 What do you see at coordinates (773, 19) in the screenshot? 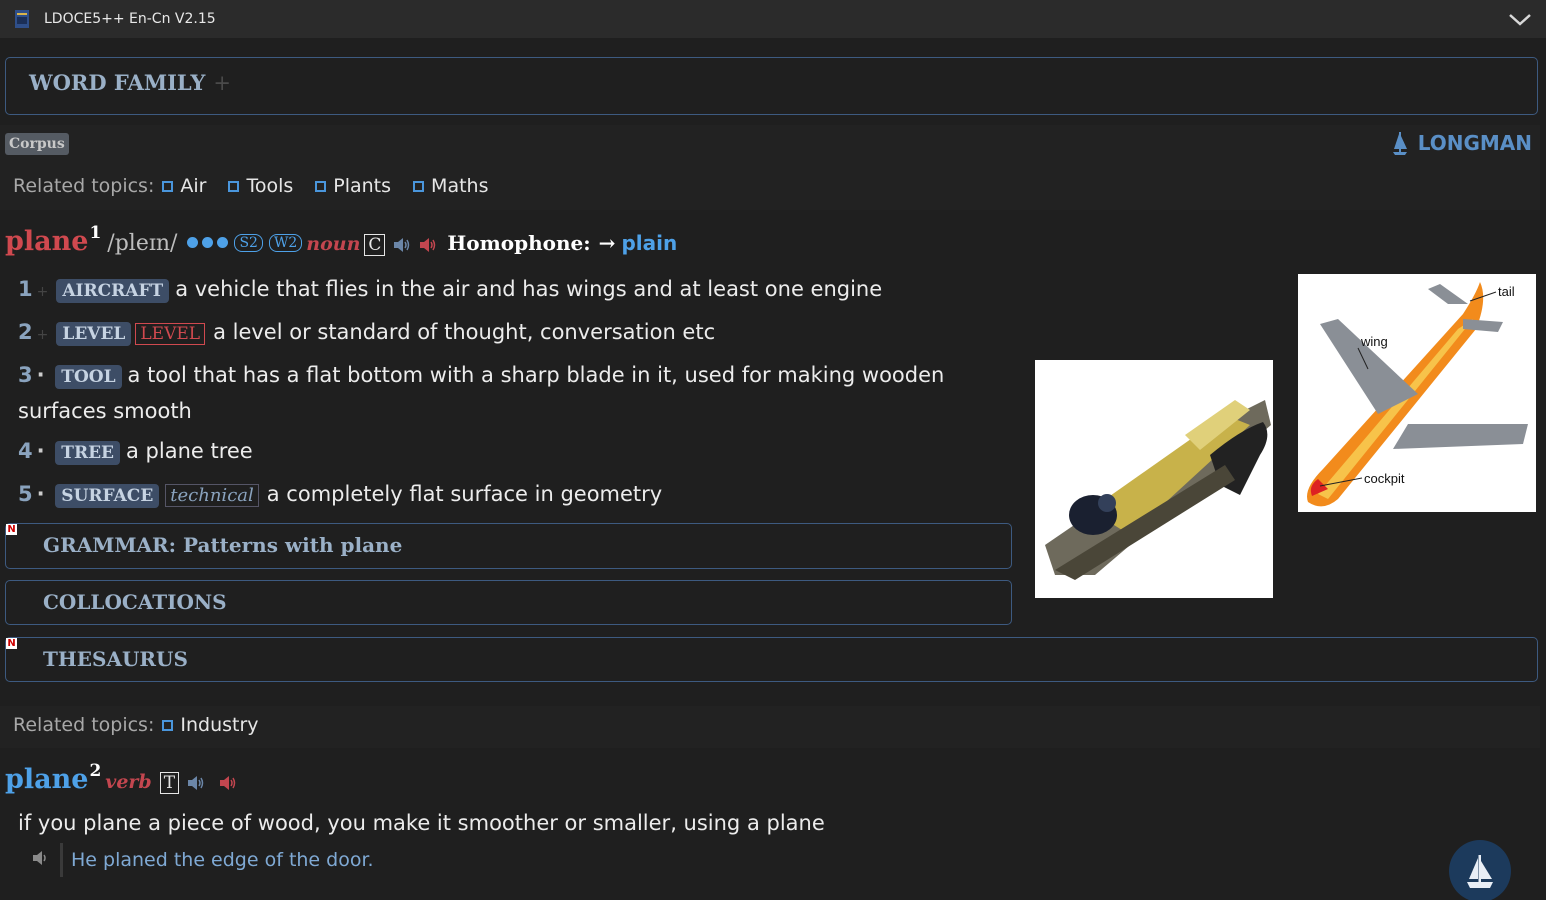
I see `title-bar: LDOCE5++ En-Cn V2.15` at bounding box center [773, 19].